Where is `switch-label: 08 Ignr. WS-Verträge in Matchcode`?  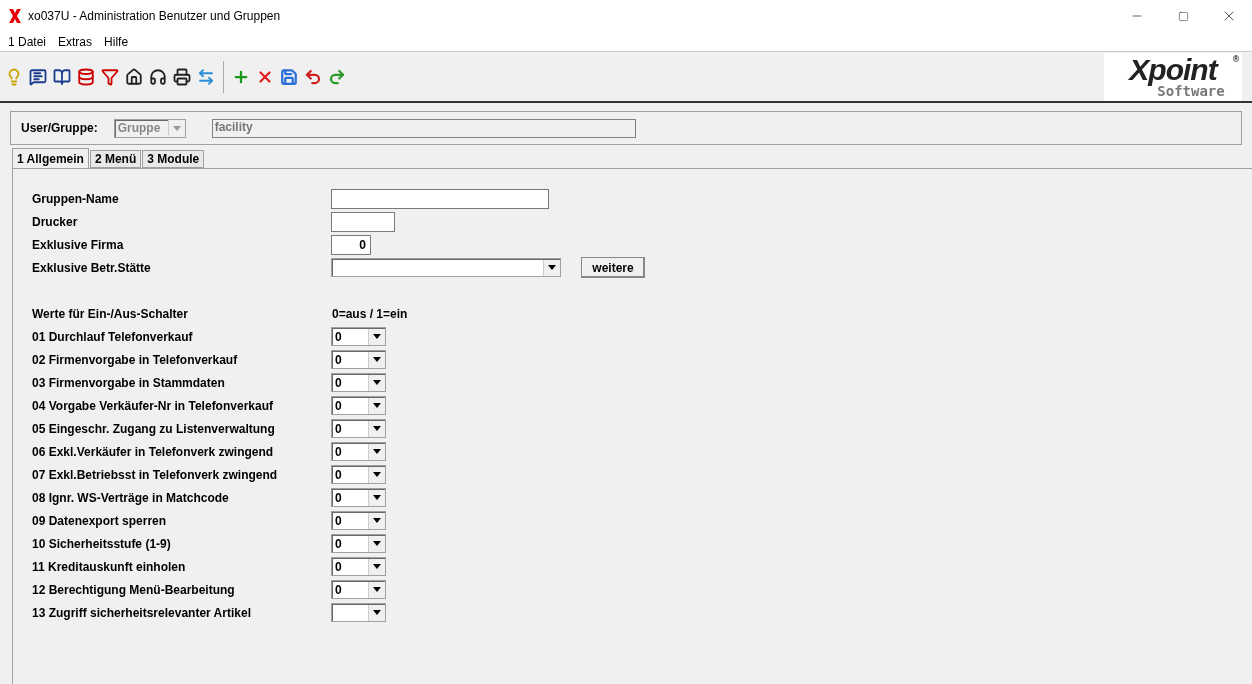 switch-label: 08 Ignr. WS-Verträge in Matchcode is located at coordinates (130, 497).